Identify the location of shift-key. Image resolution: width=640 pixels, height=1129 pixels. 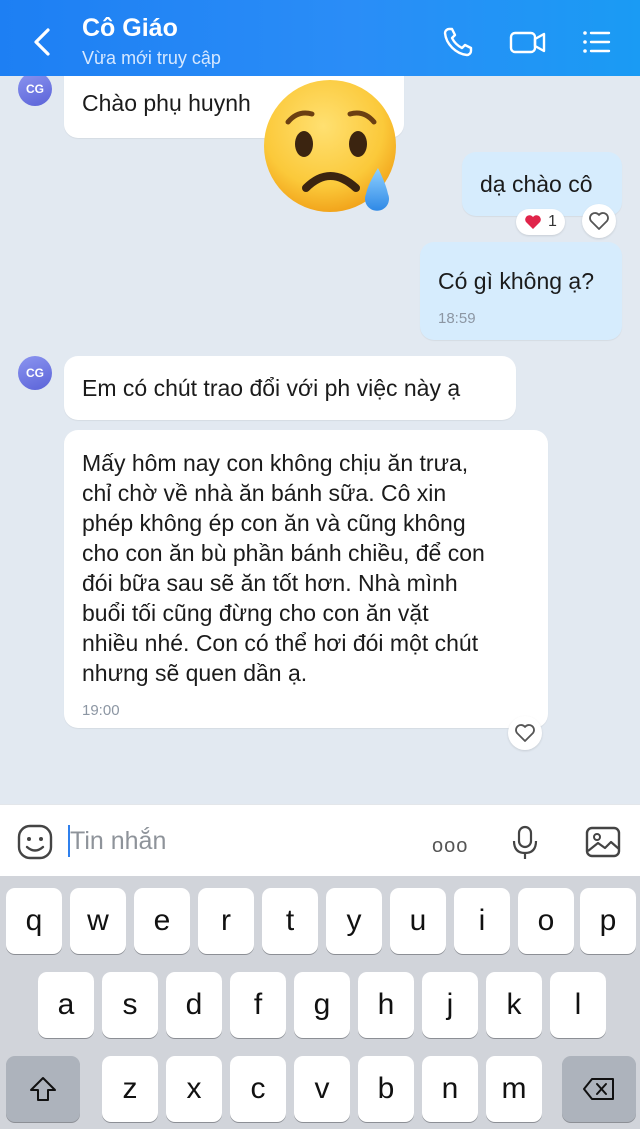
(43, 1089).